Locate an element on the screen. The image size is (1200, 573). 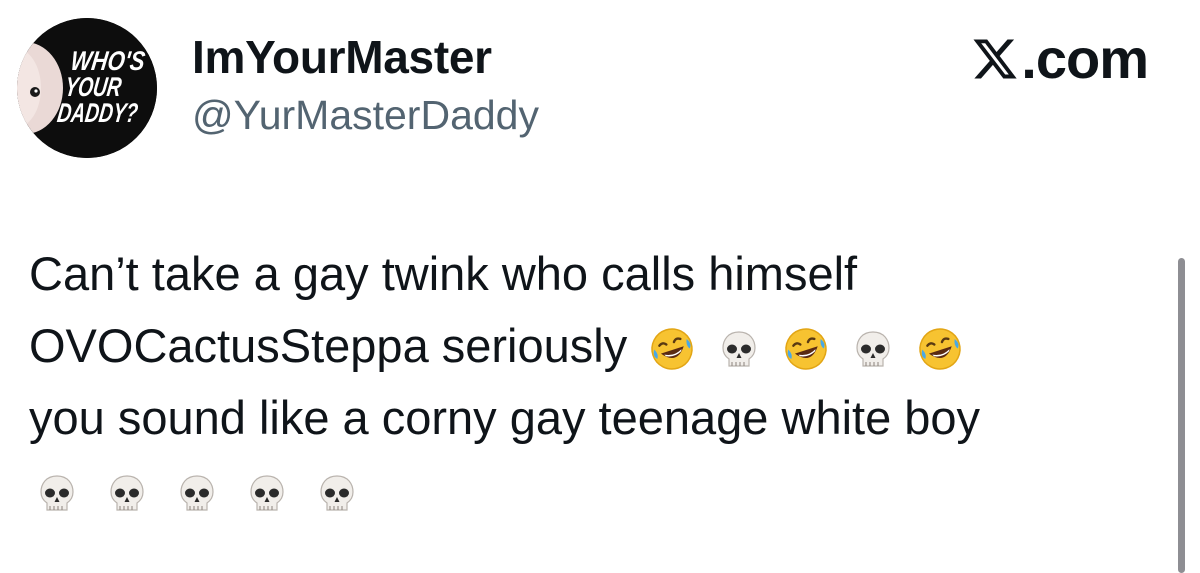
scrollbar is located at coordinates (1181, 415).